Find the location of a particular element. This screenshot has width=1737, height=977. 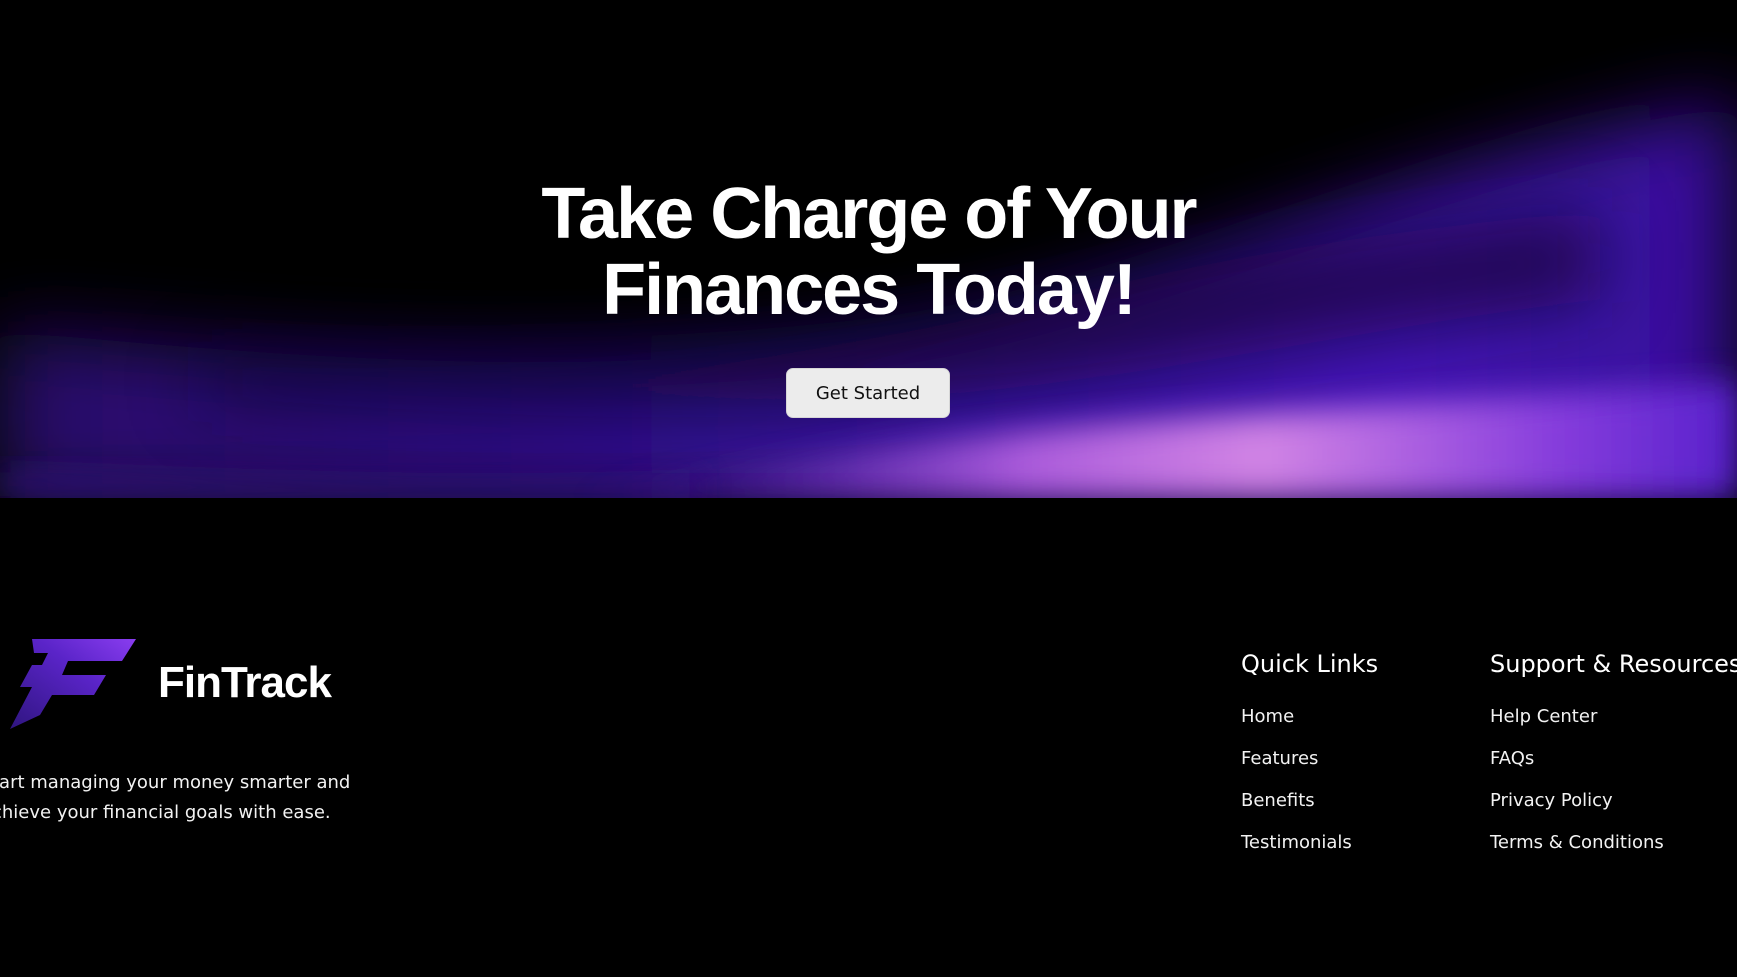

brand-name: FinTrack is located at coordinates (245, 683).